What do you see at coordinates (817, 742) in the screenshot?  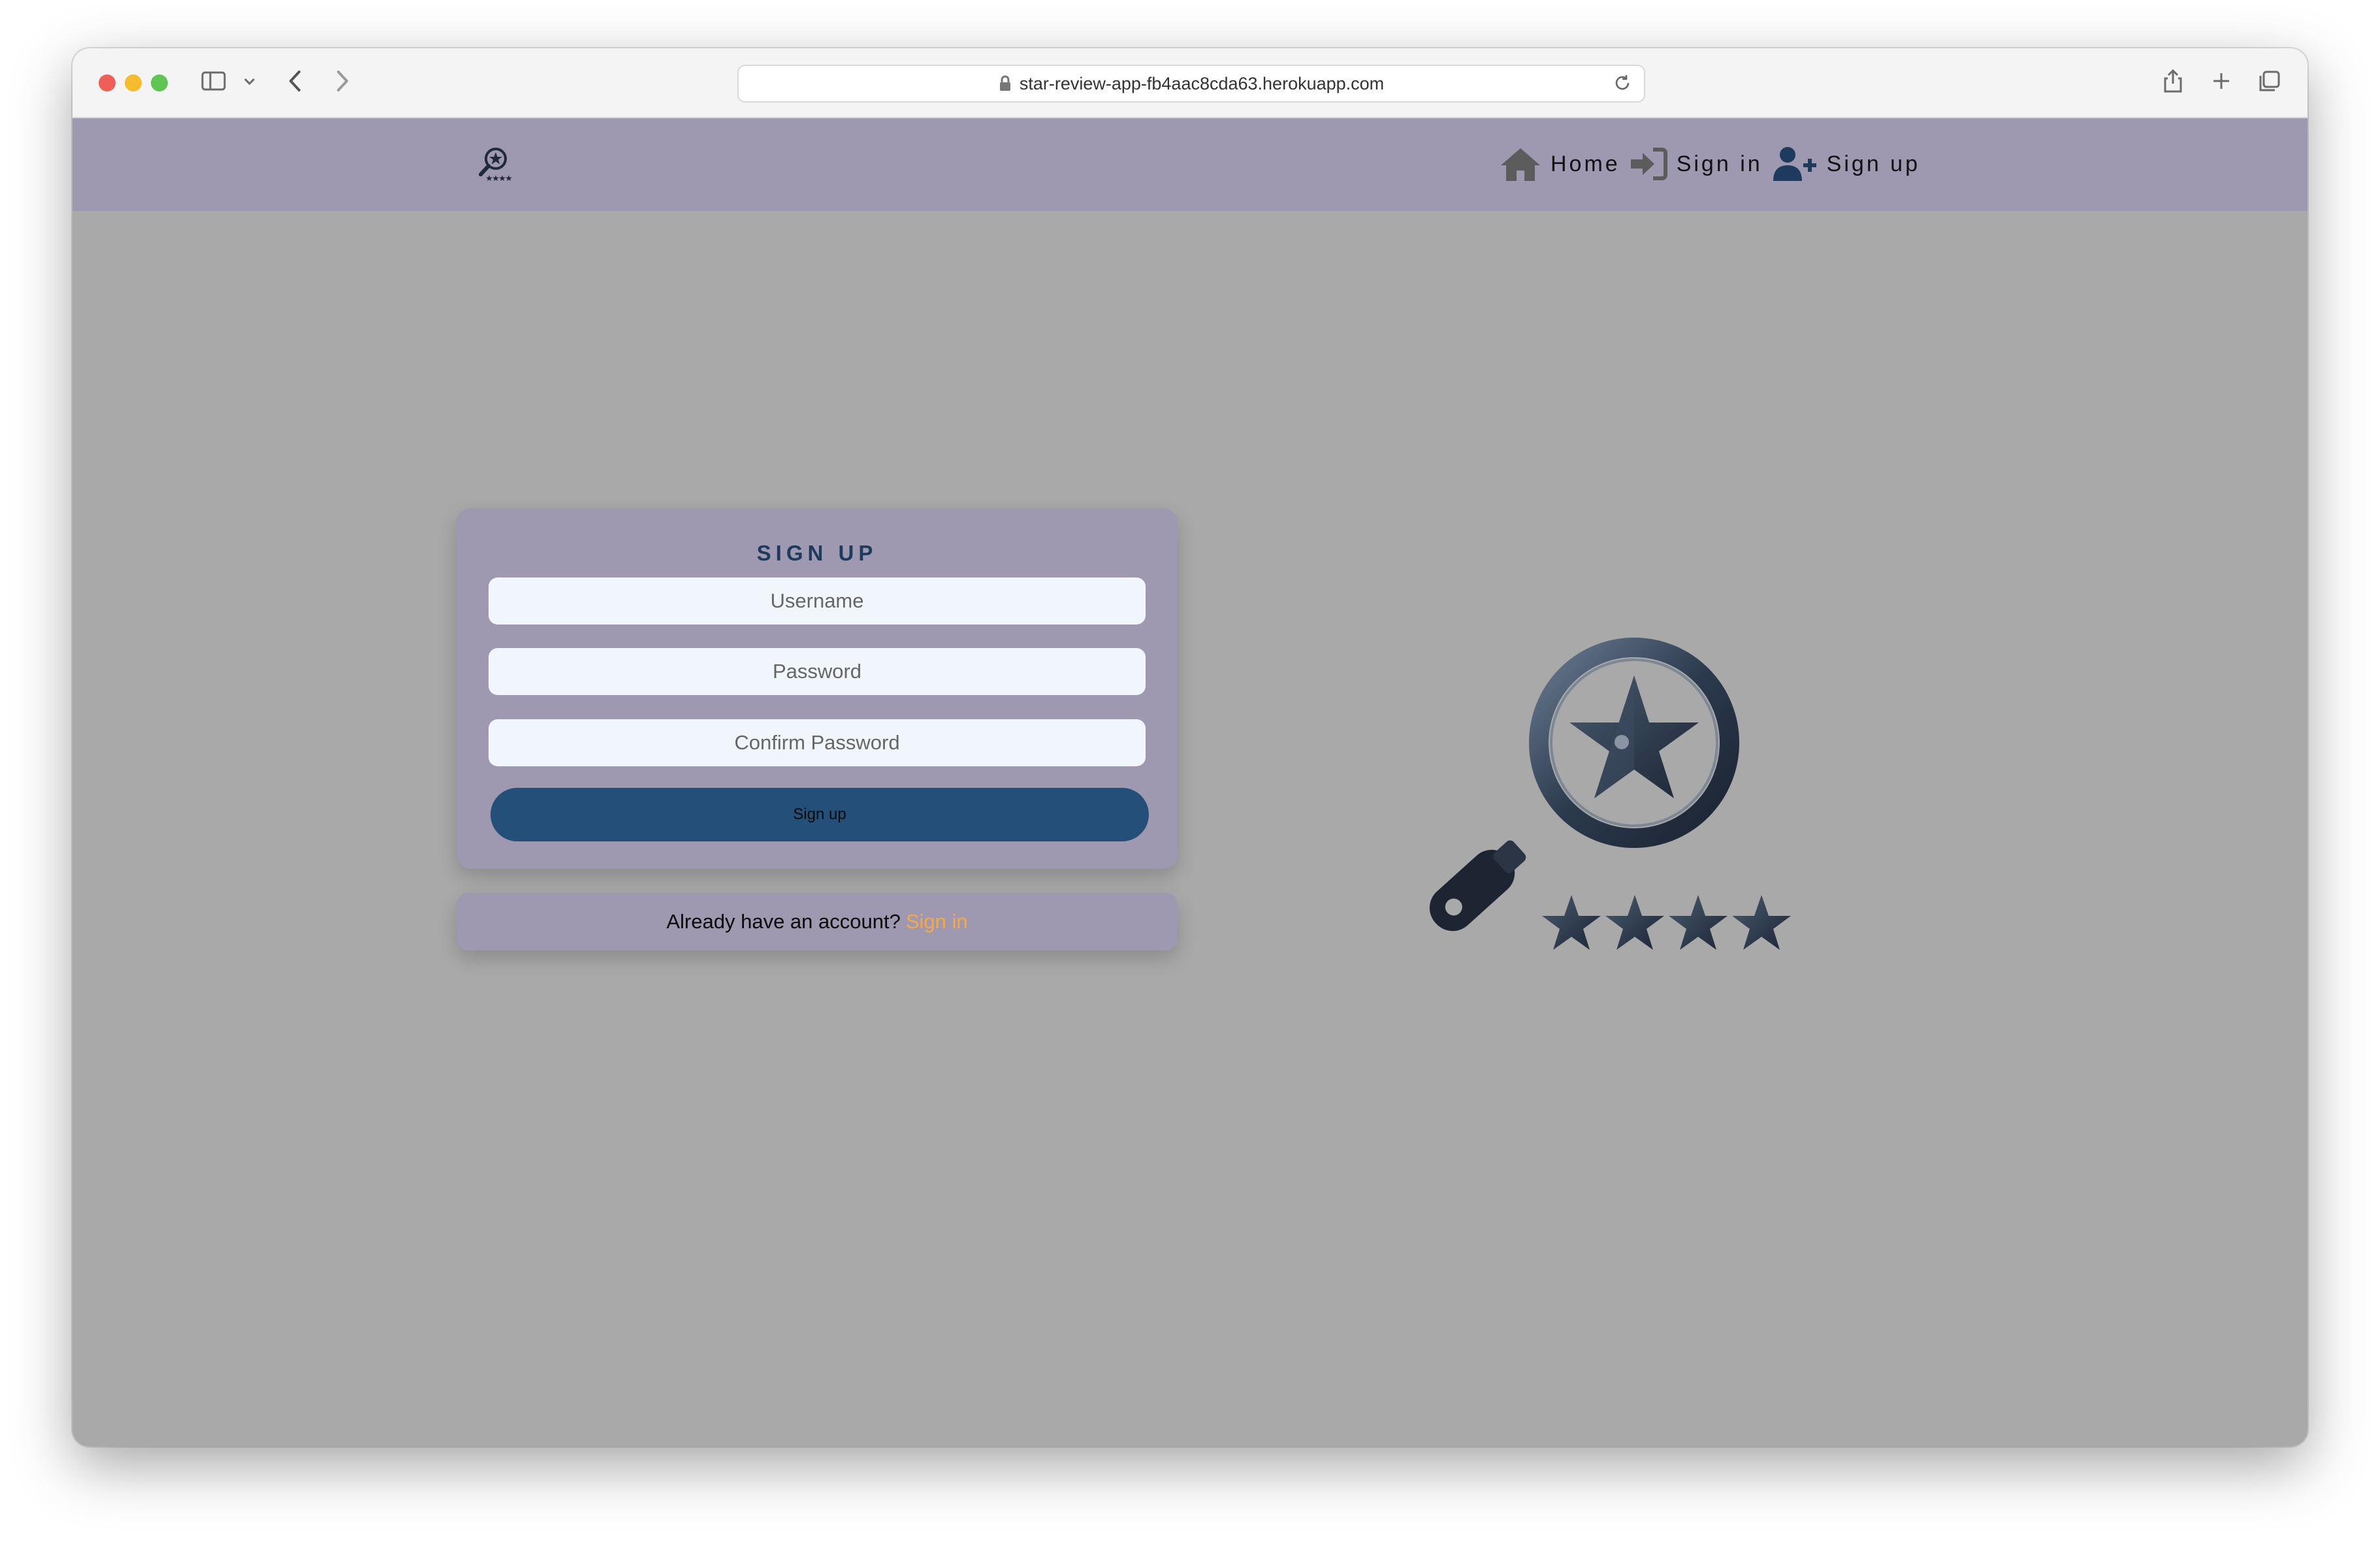 I see `confirm-password-input` at bounding box center [817, 742].